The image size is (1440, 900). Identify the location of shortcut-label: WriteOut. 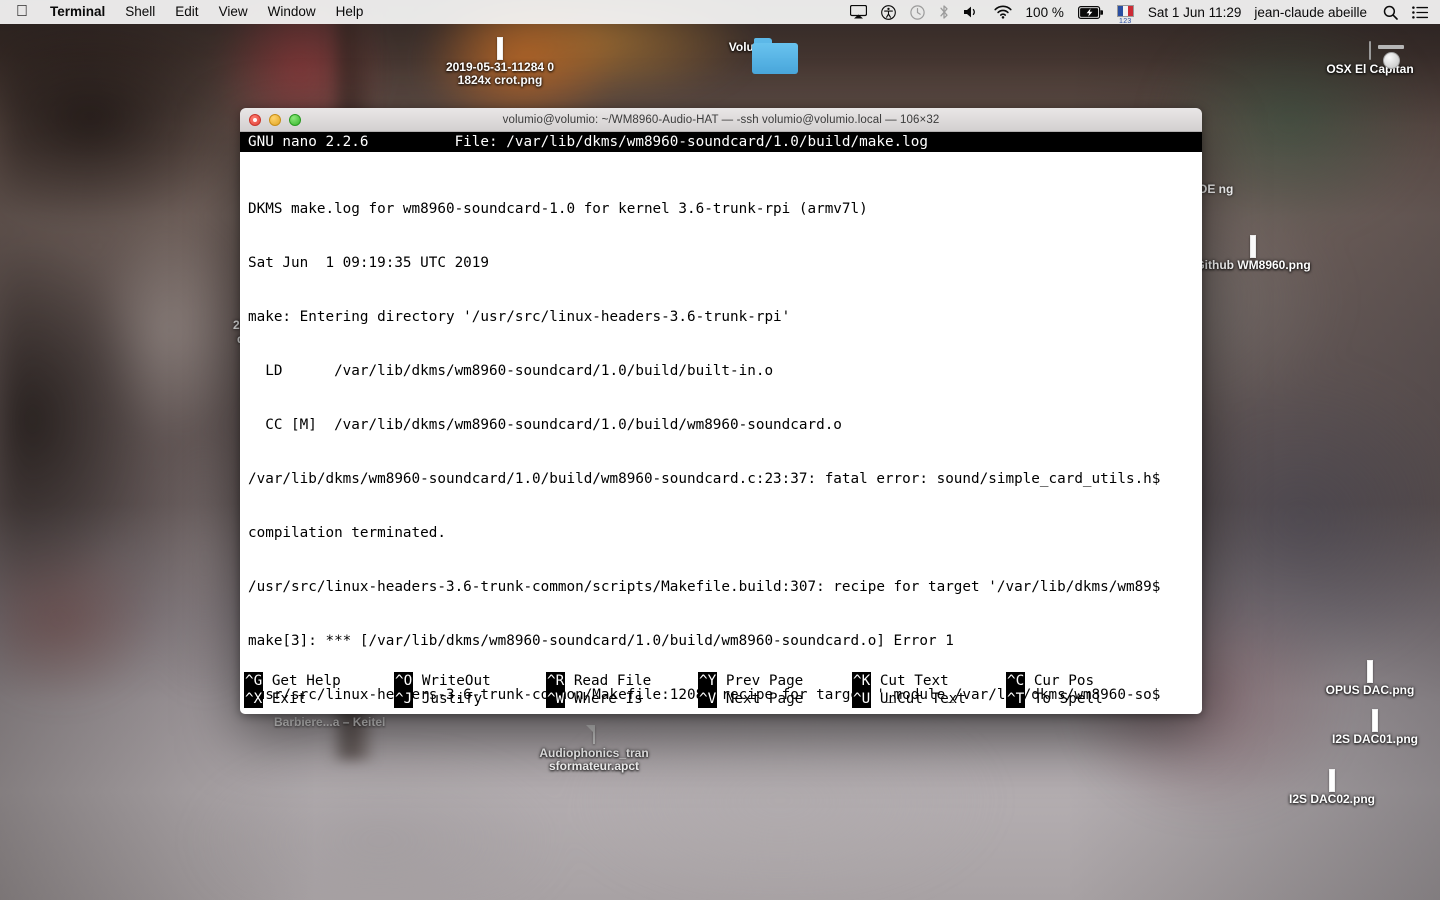
(456, 681).